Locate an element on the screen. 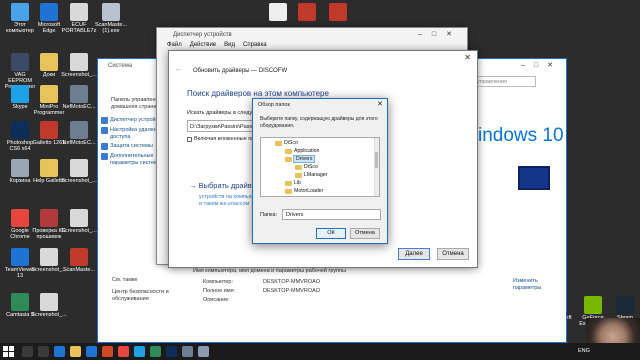 This screenshot has width=640, height=360. folder-tree-item: Drivers is located at coordinates (300, 159).